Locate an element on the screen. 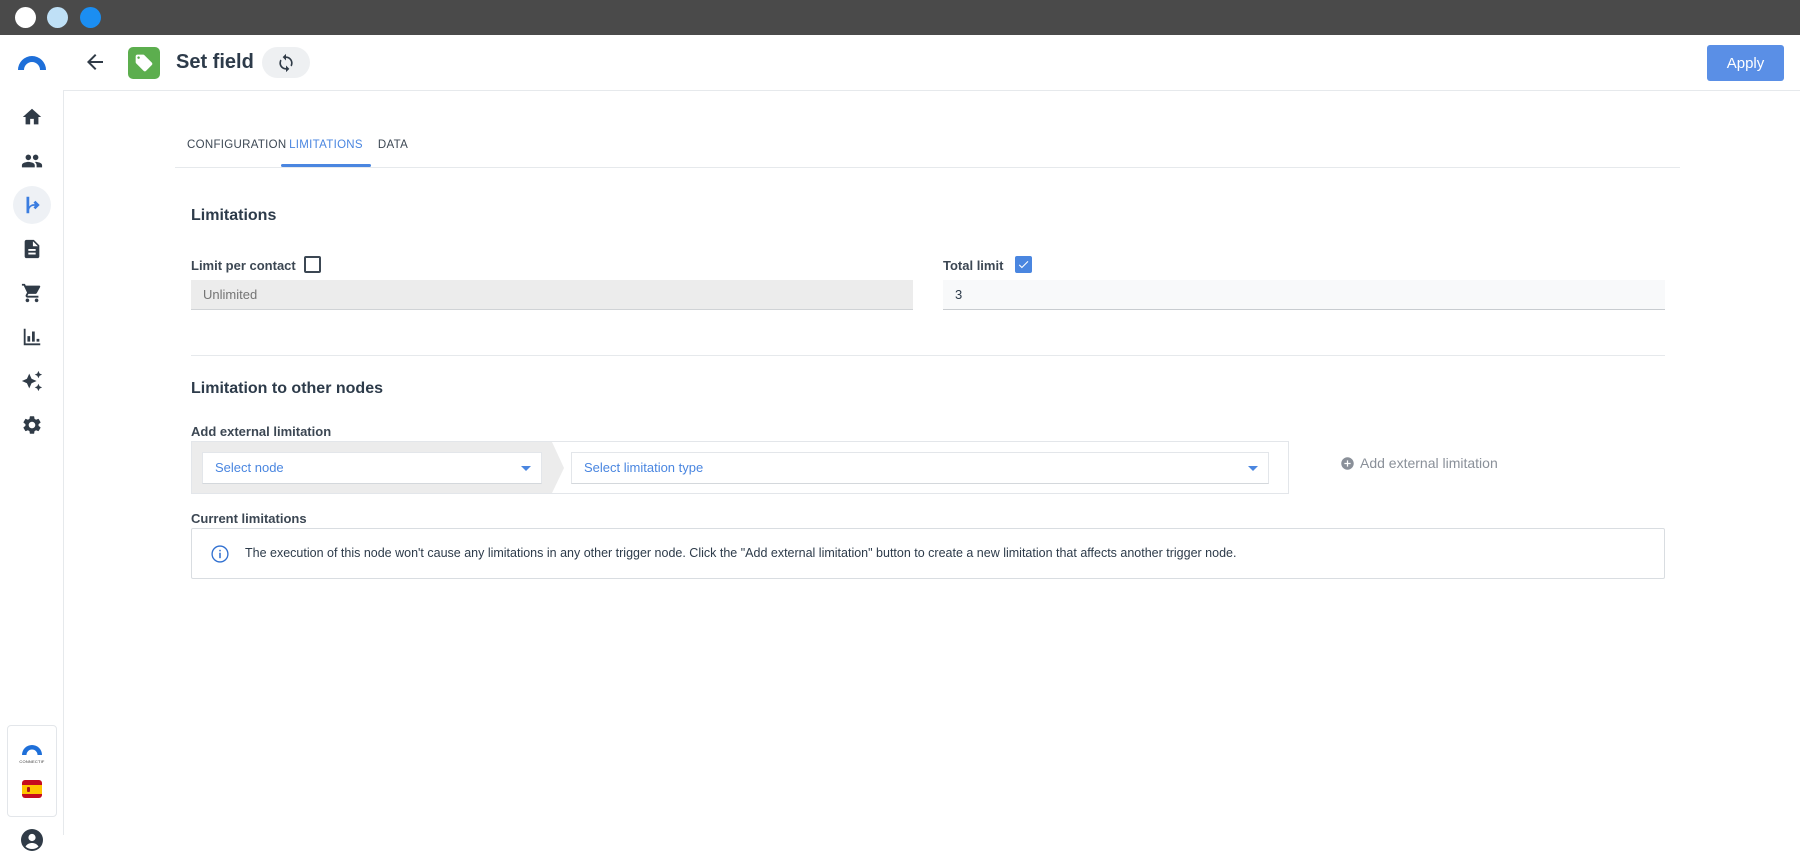 The width and height of the screenshot is (1800, 852). sparkles-icon is located at coordinates (32, 381).